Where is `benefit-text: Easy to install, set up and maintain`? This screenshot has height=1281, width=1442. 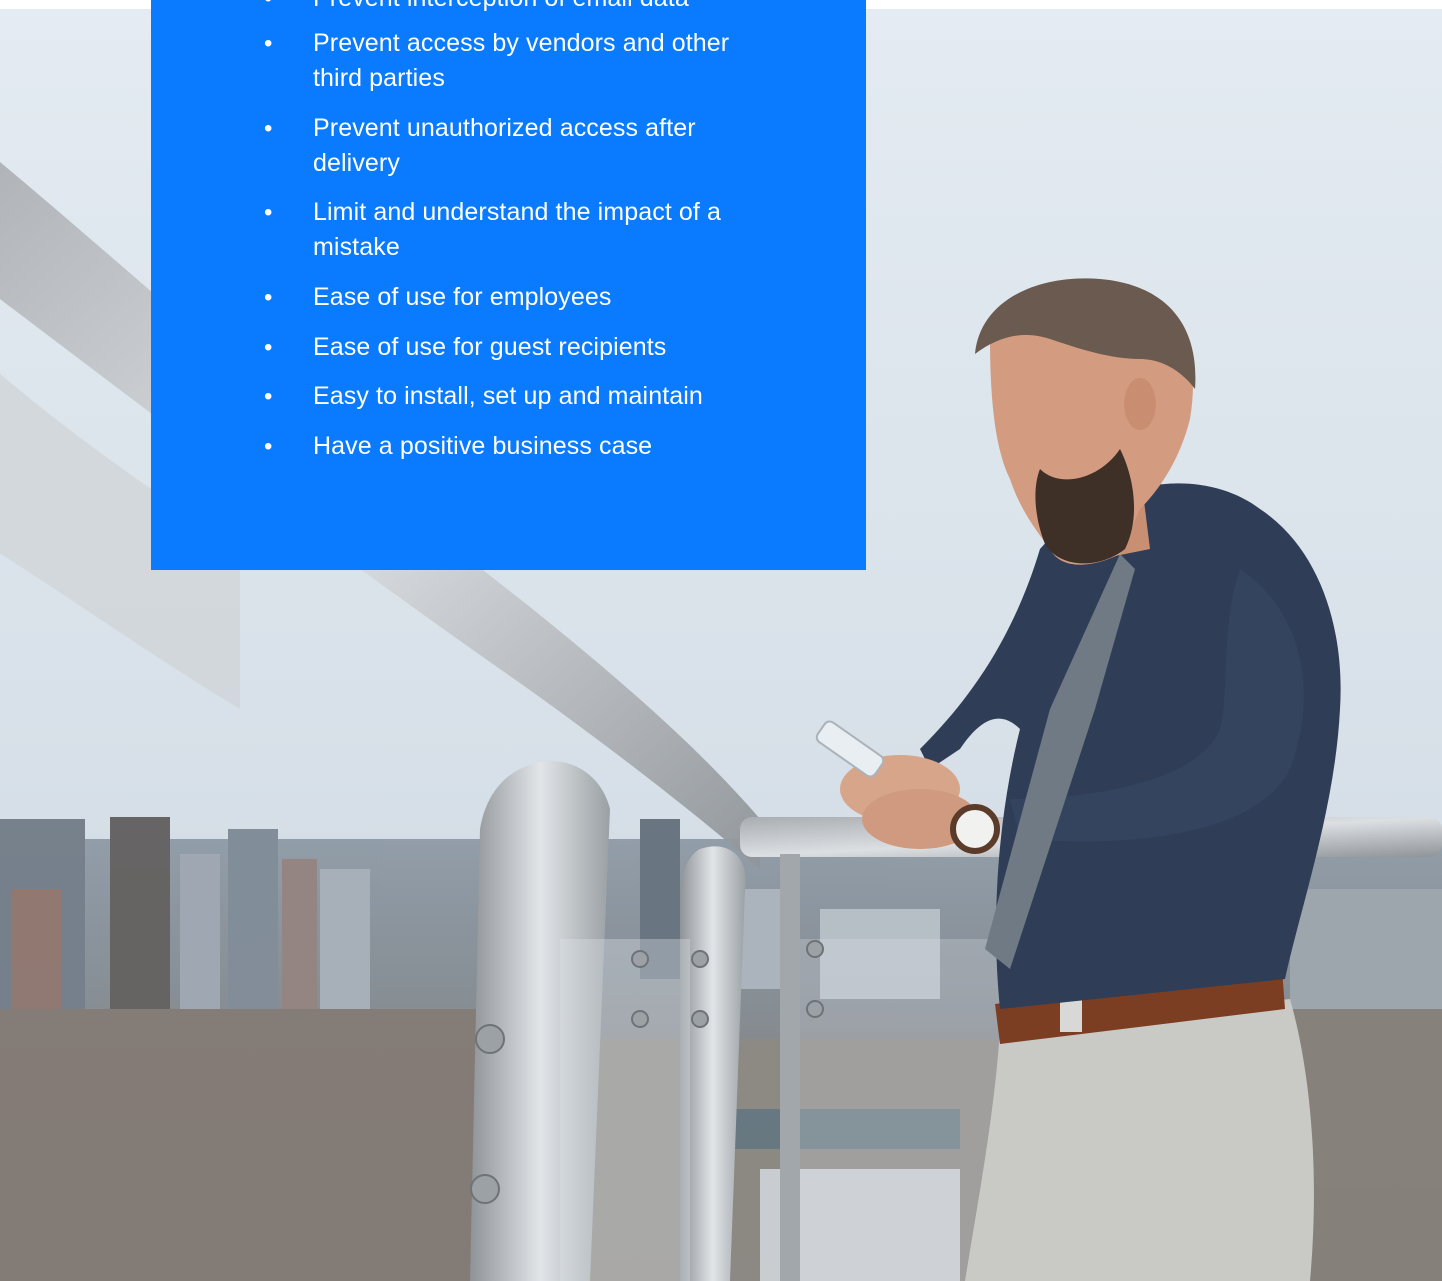
benefit-text: Easy to install, set up and maintain is located at coordinates (508, 396).